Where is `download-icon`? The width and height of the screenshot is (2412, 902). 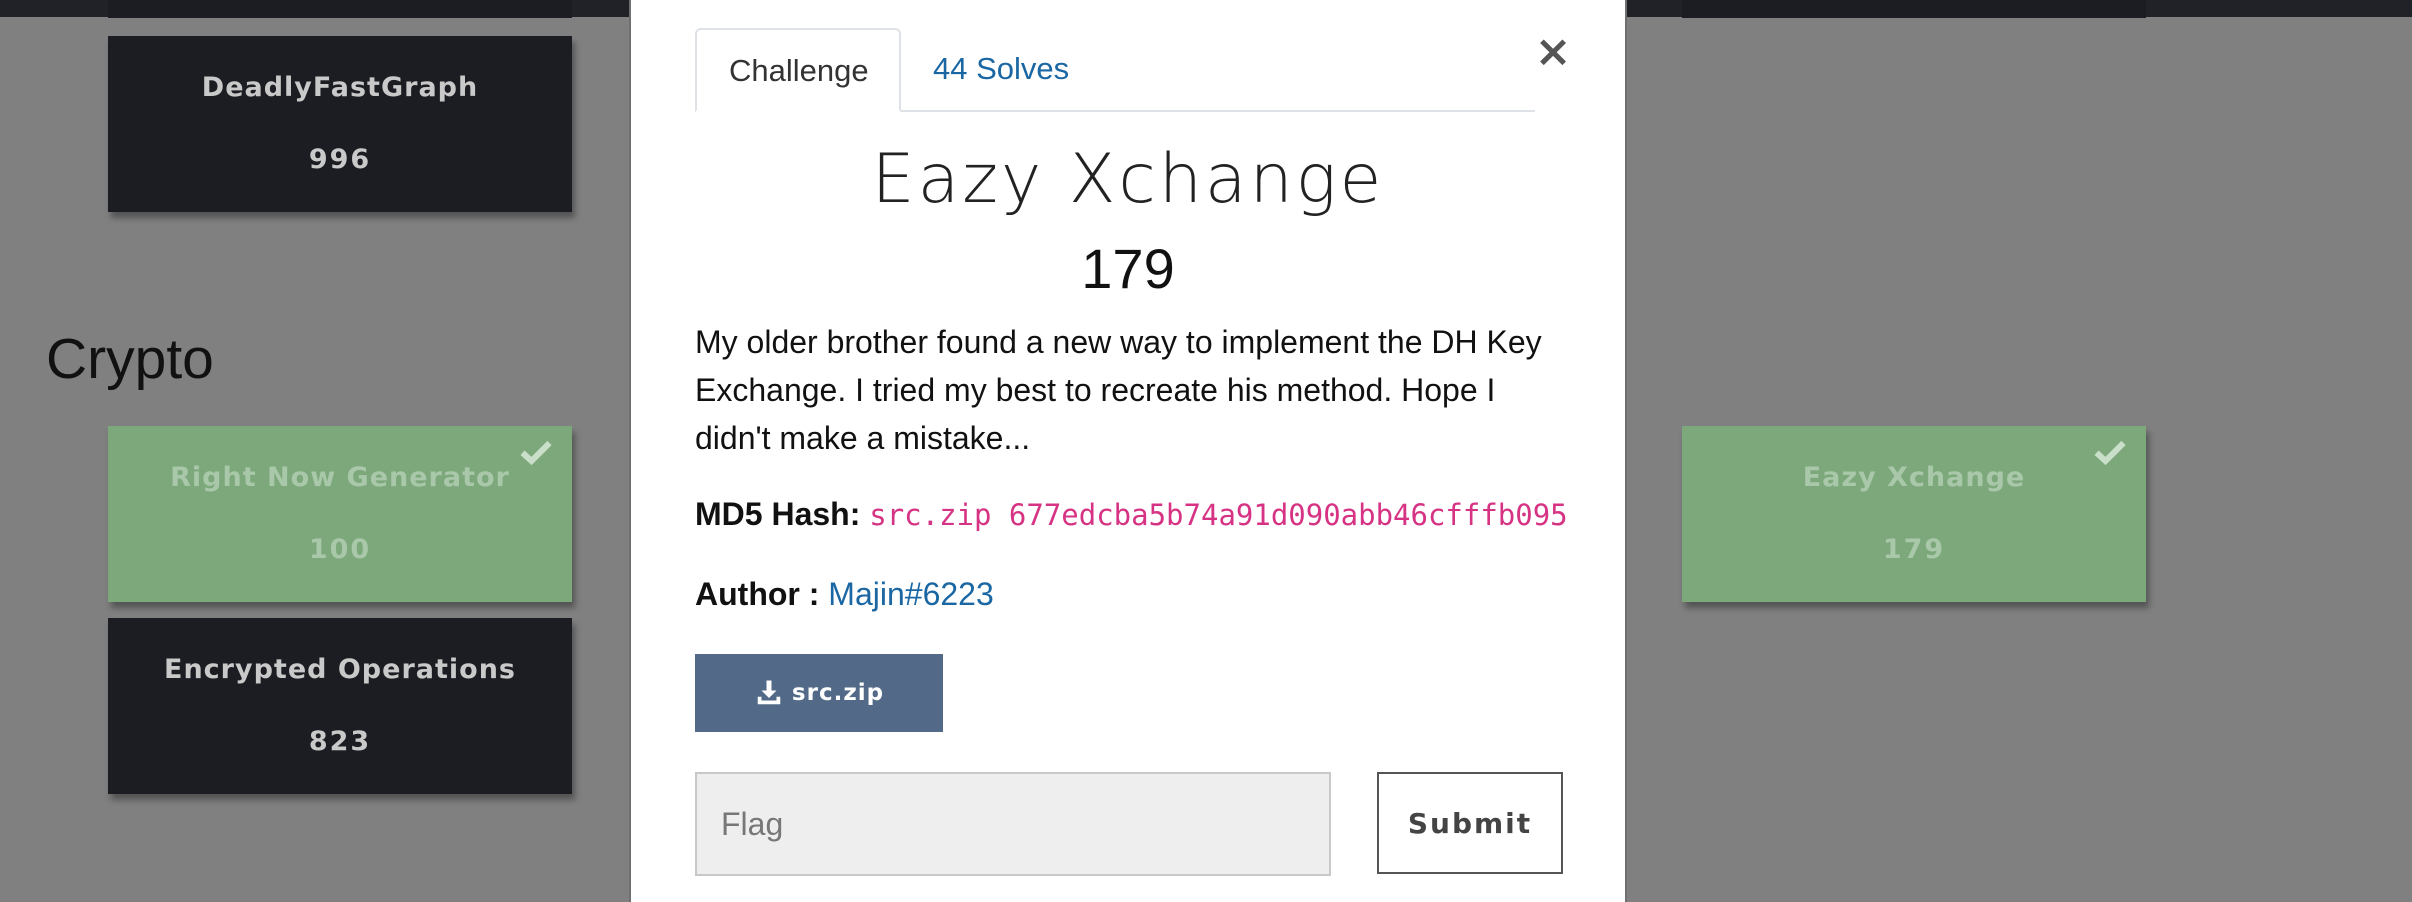
download-icon is located at coordinates (769, 692).